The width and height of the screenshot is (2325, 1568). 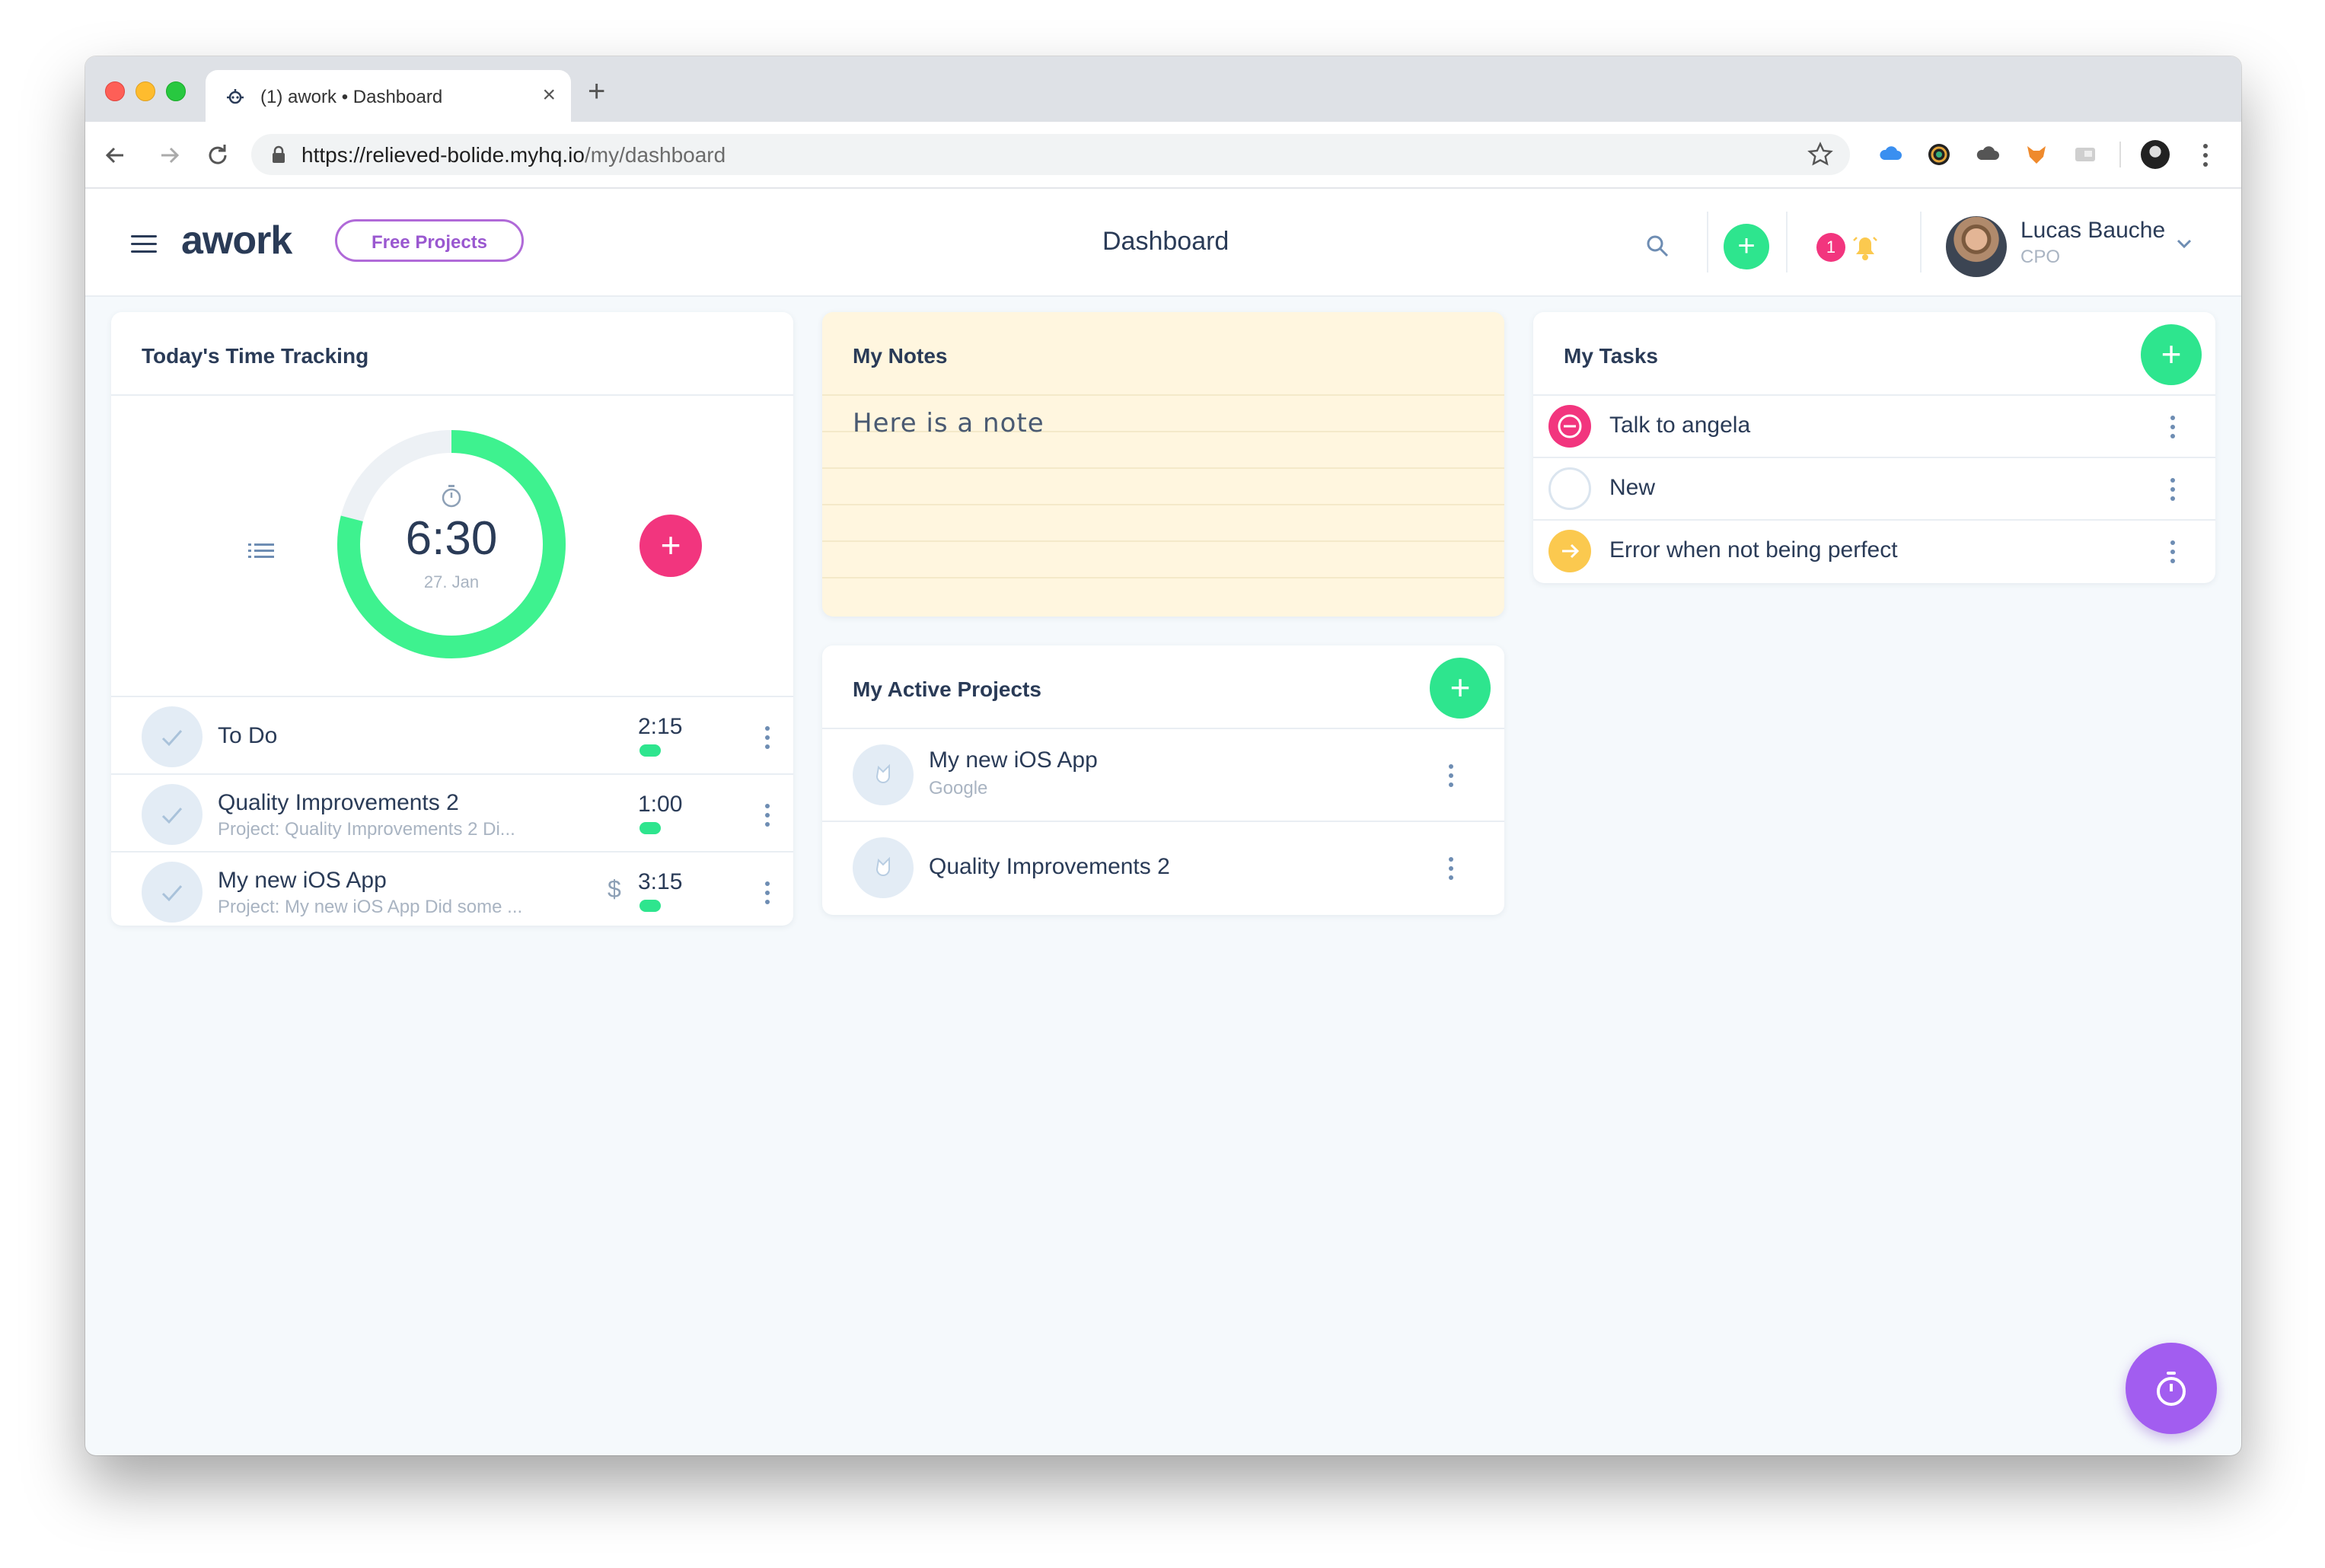 I want to click on in-progress-arrow-icon, so click(x=1569, y=551).